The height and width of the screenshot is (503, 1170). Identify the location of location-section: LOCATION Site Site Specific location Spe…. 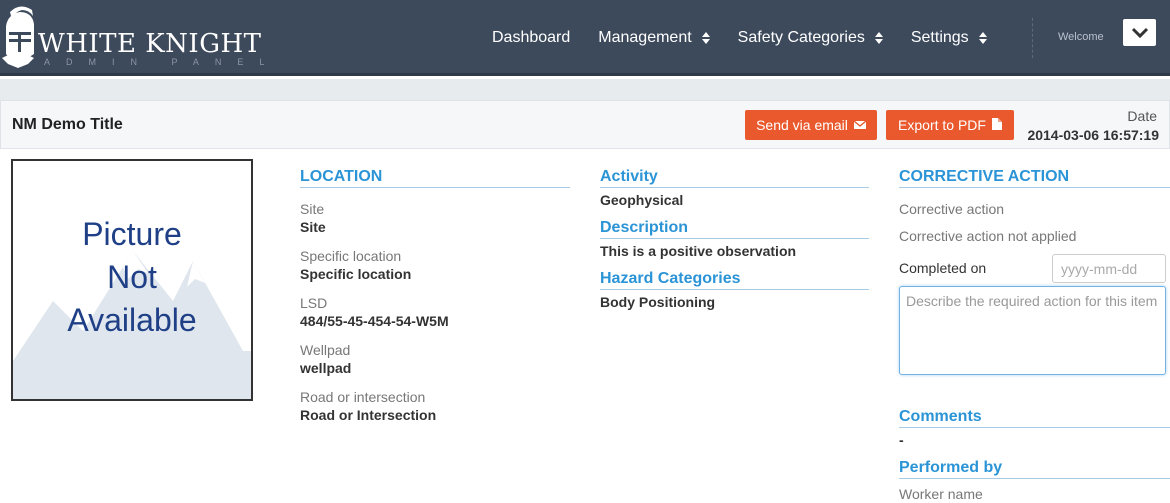
(435, 301).